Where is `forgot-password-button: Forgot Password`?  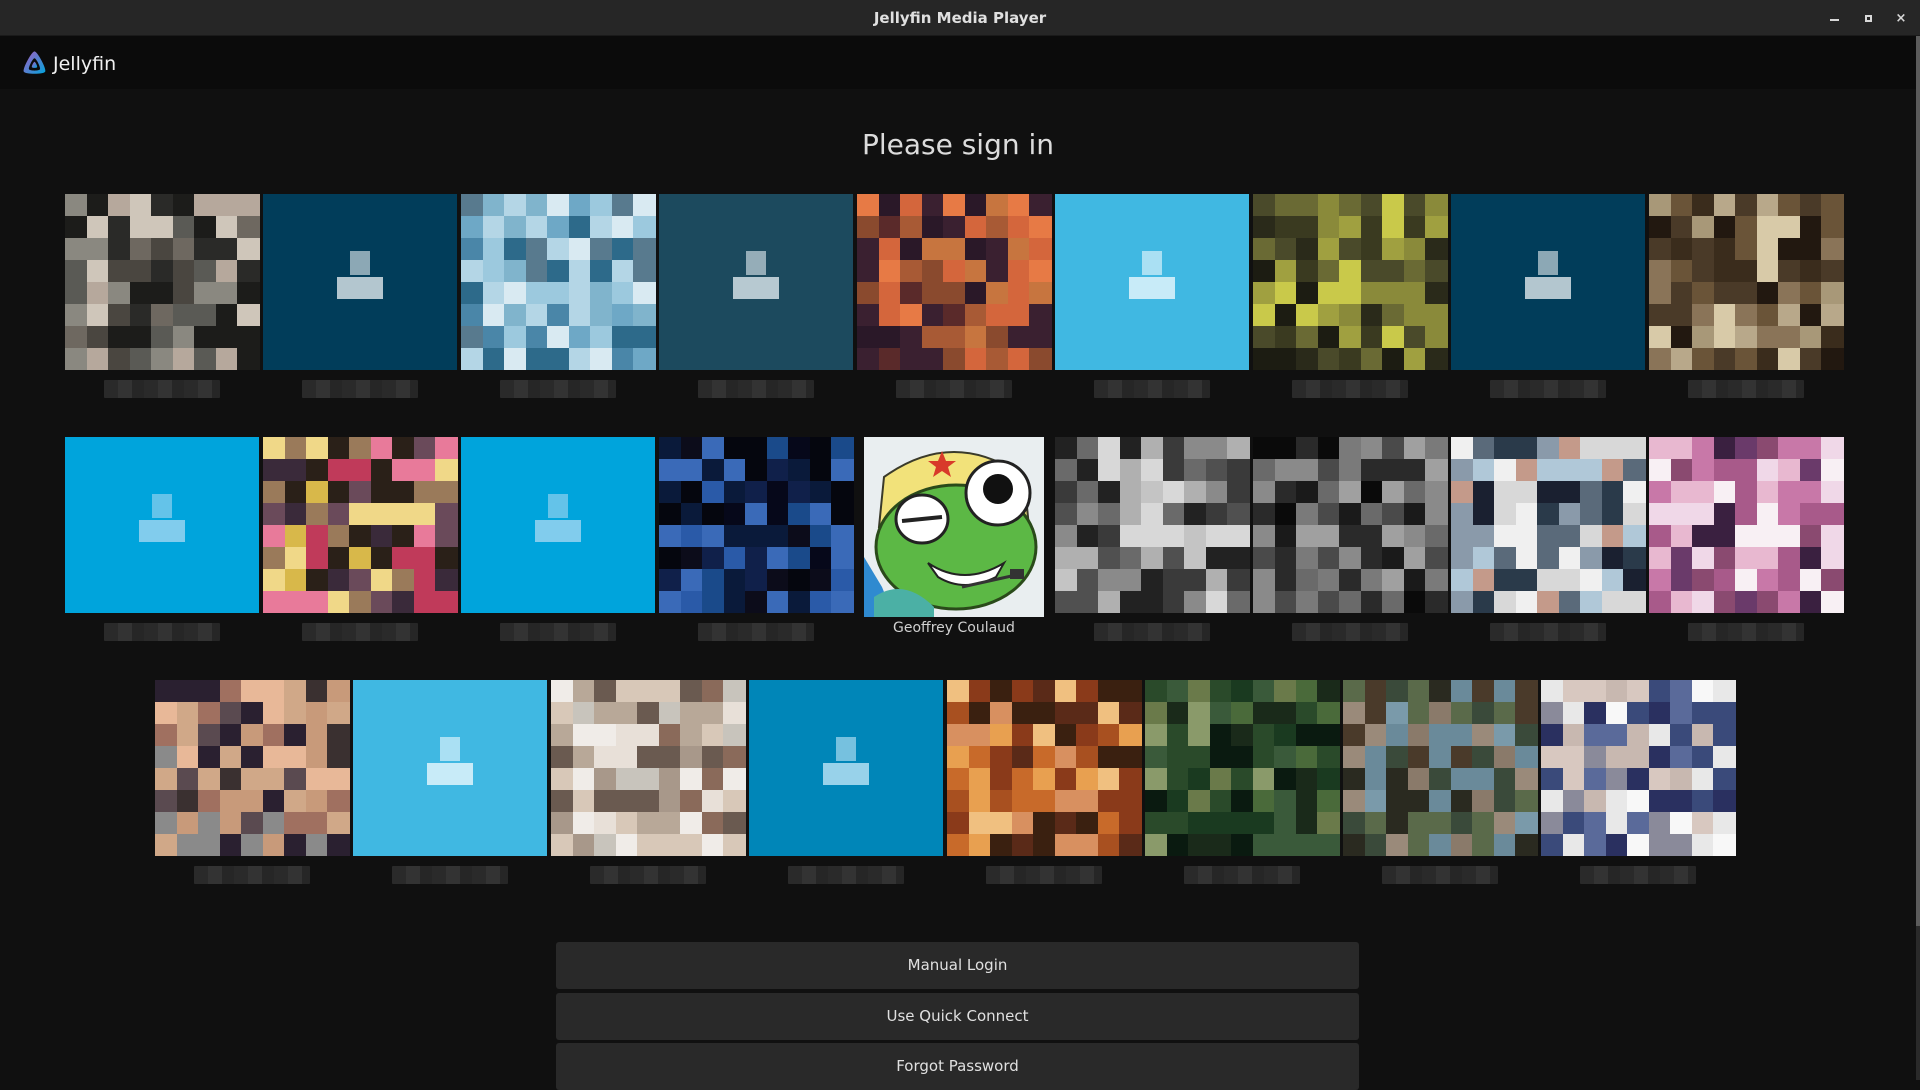
forgot-password-button: Forgot Password is located at coordinates (957, 1066).